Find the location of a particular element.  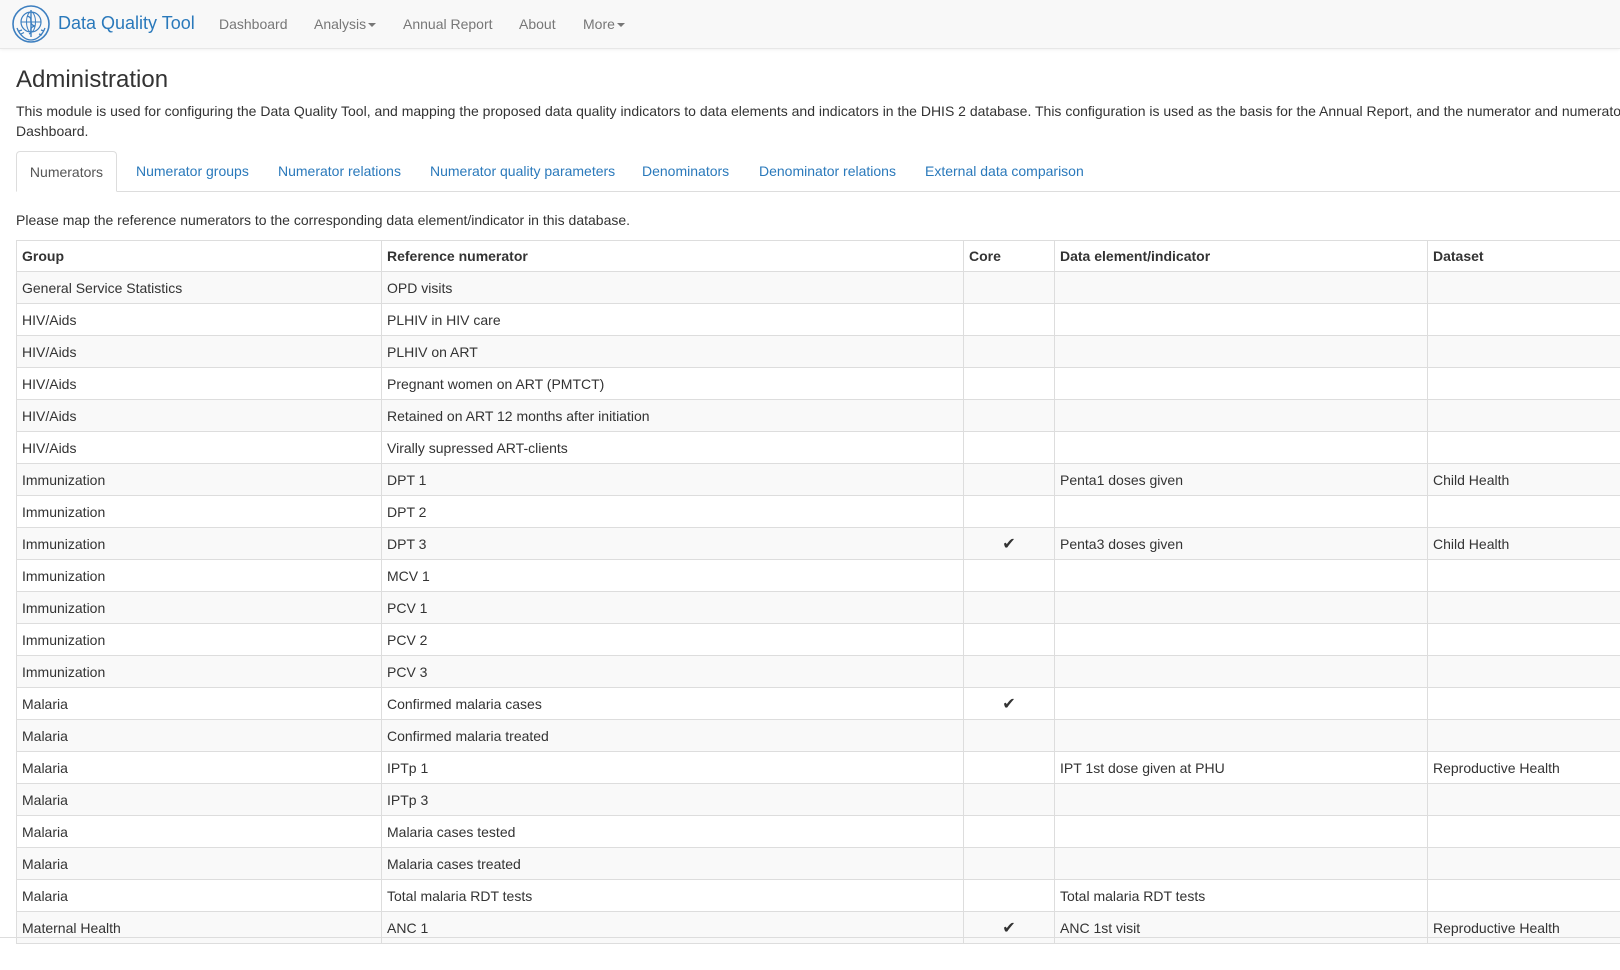

nav-analysis-dropdown: Analysis is located at coordinates (345, 24).